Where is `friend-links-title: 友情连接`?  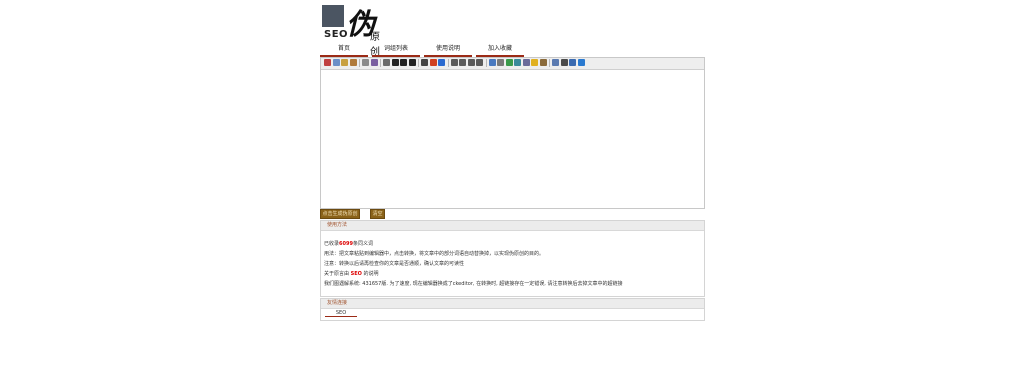
friend-links-title: 友情连接 is located at coordinates (512, 304).